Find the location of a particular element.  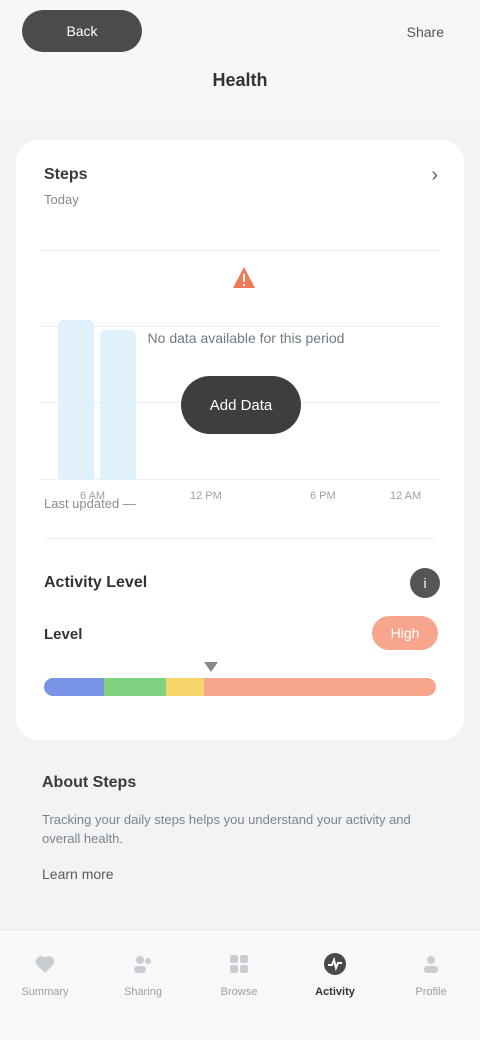

nav-label: Browse is located at coordinates (239, 992).